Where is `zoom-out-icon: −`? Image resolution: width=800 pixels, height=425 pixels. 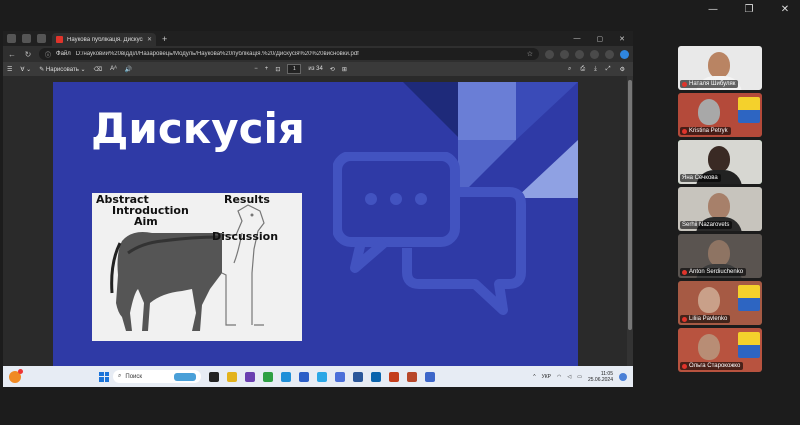 zoom-out-icon: − is located at coordinates (256, 69).